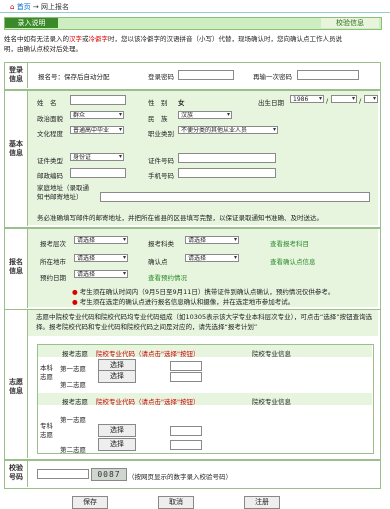 The width and height of the screenshot is (390, 509). Describe the element at coordinates (24, 7) in the screenshot. I see `breadcrumb-home: 首页` at that location.